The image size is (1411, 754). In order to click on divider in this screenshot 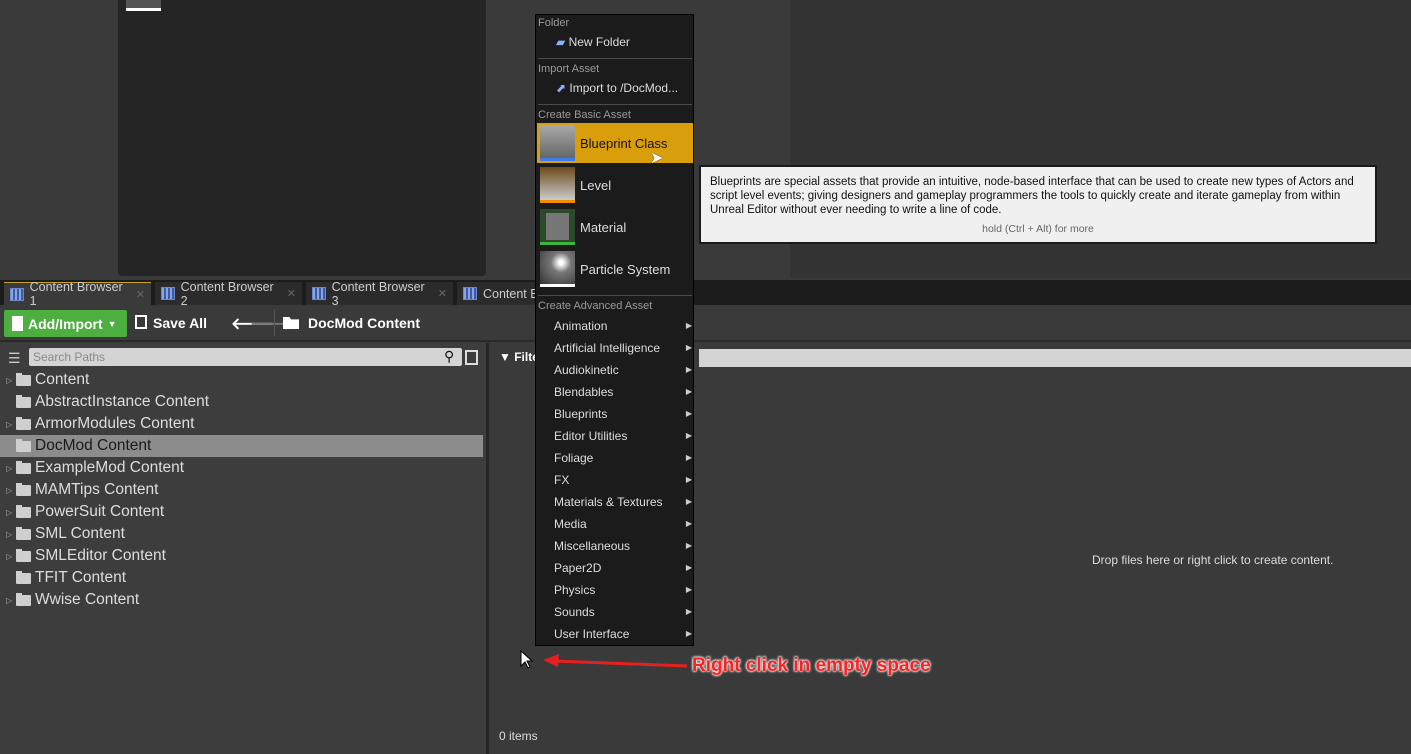, I will do `click(274, 323)`.